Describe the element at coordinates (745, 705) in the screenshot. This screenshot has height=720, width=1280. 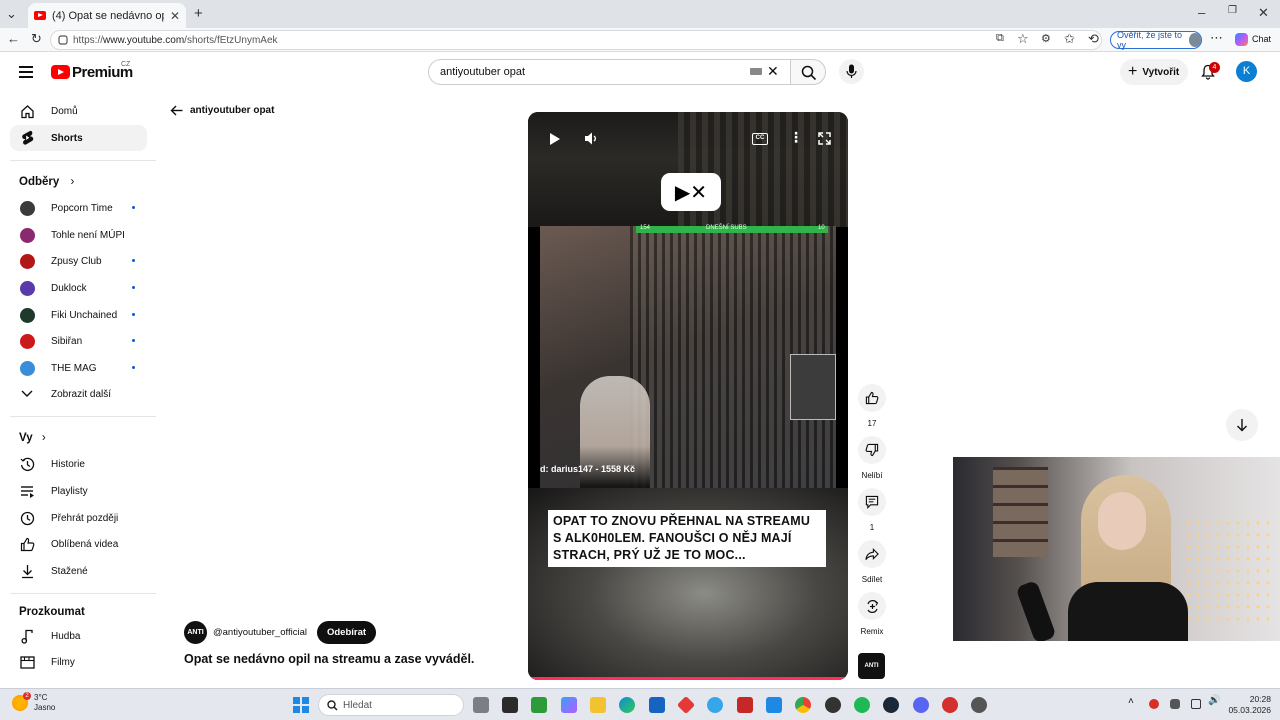
I see `app-shield-icon` at that location.